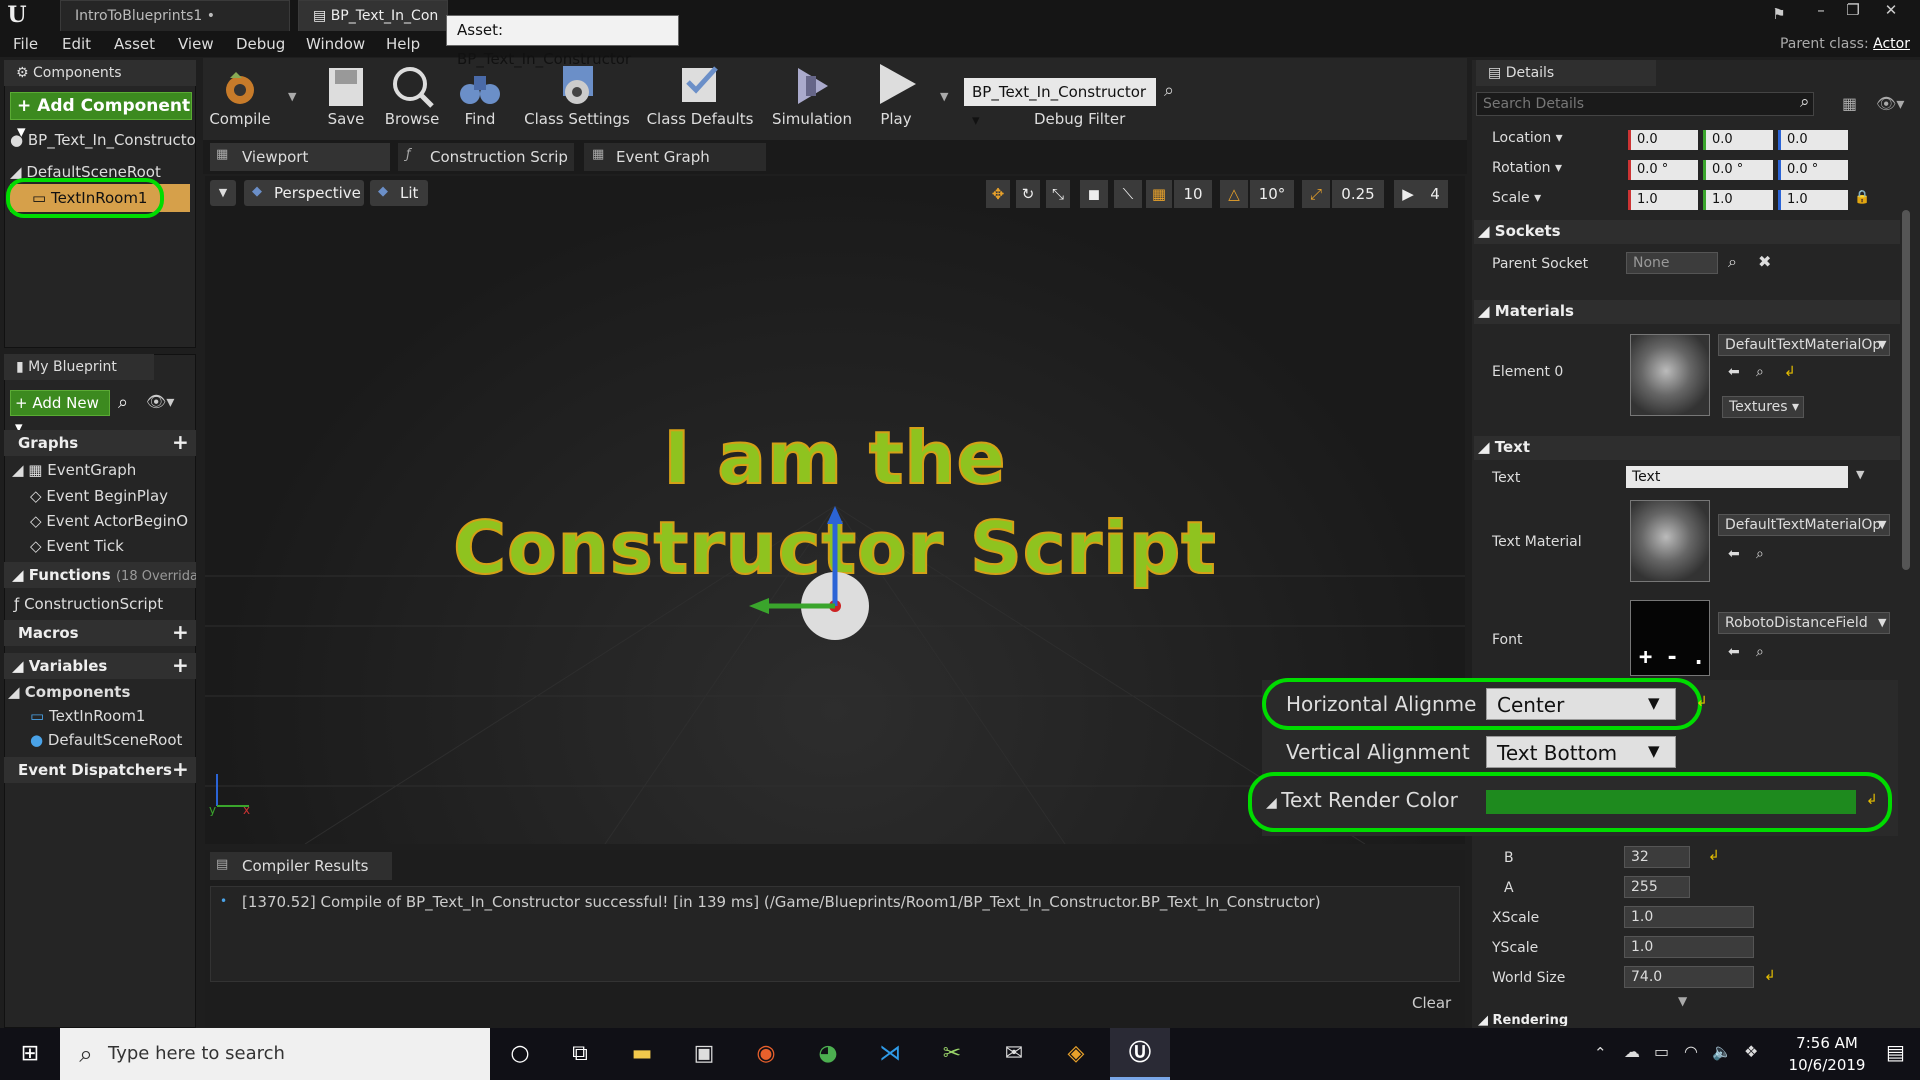  Describe the element at coordinates (106, 740) in the screenshot. I see `variable-item: ● DefaultSceneRoot` at that location.